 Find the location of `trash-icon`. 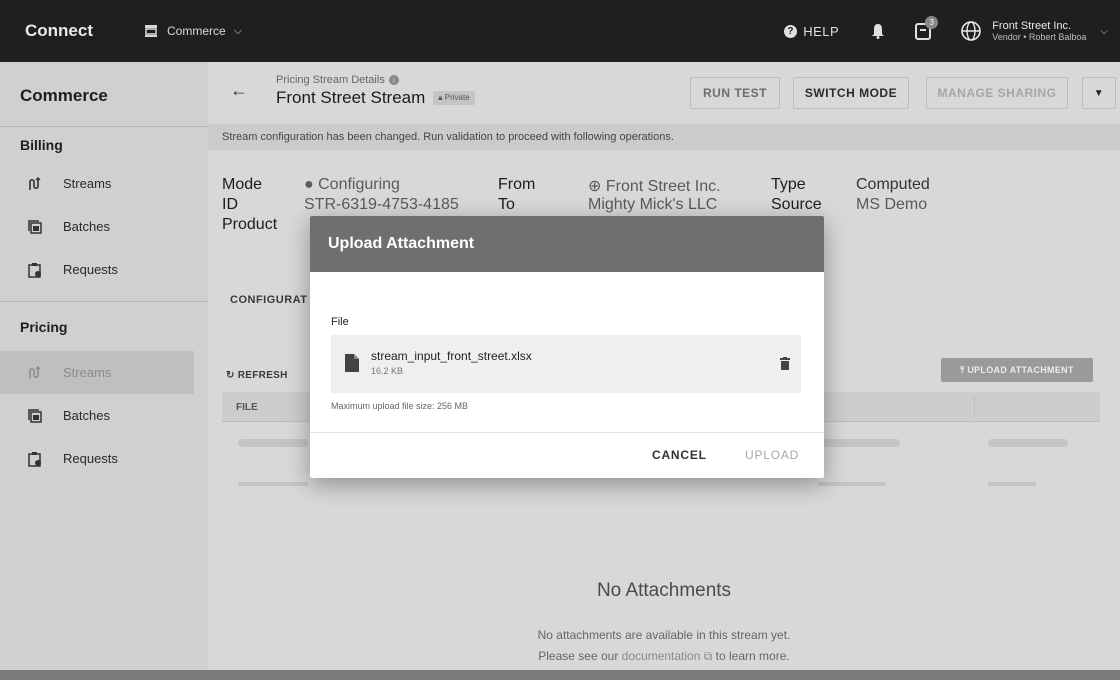

trash-icon is located at coordinates (785, 363).